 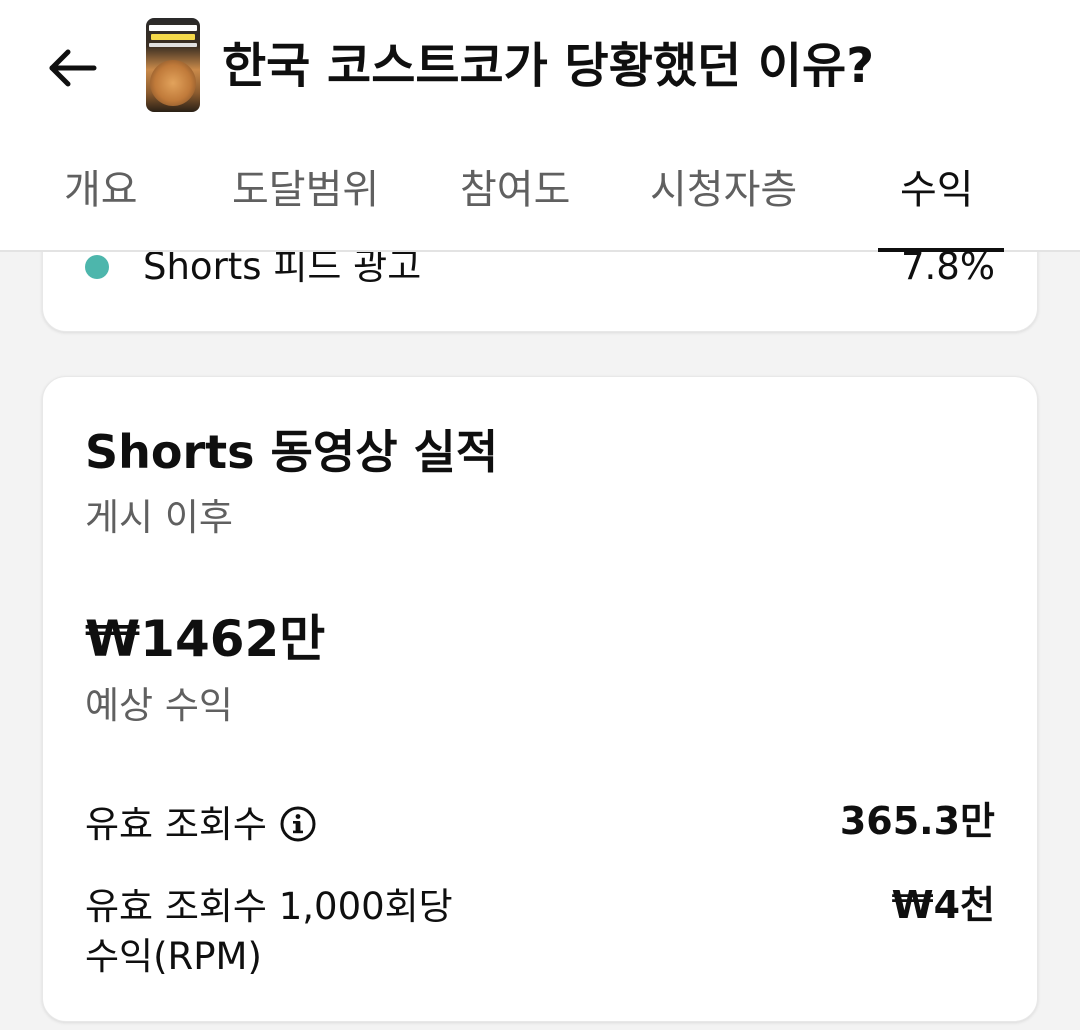 What do you see at coordinates (305, 190) in the screenshot?
I see `tab-reach: 도달범위` at bounding box center [305, 190].